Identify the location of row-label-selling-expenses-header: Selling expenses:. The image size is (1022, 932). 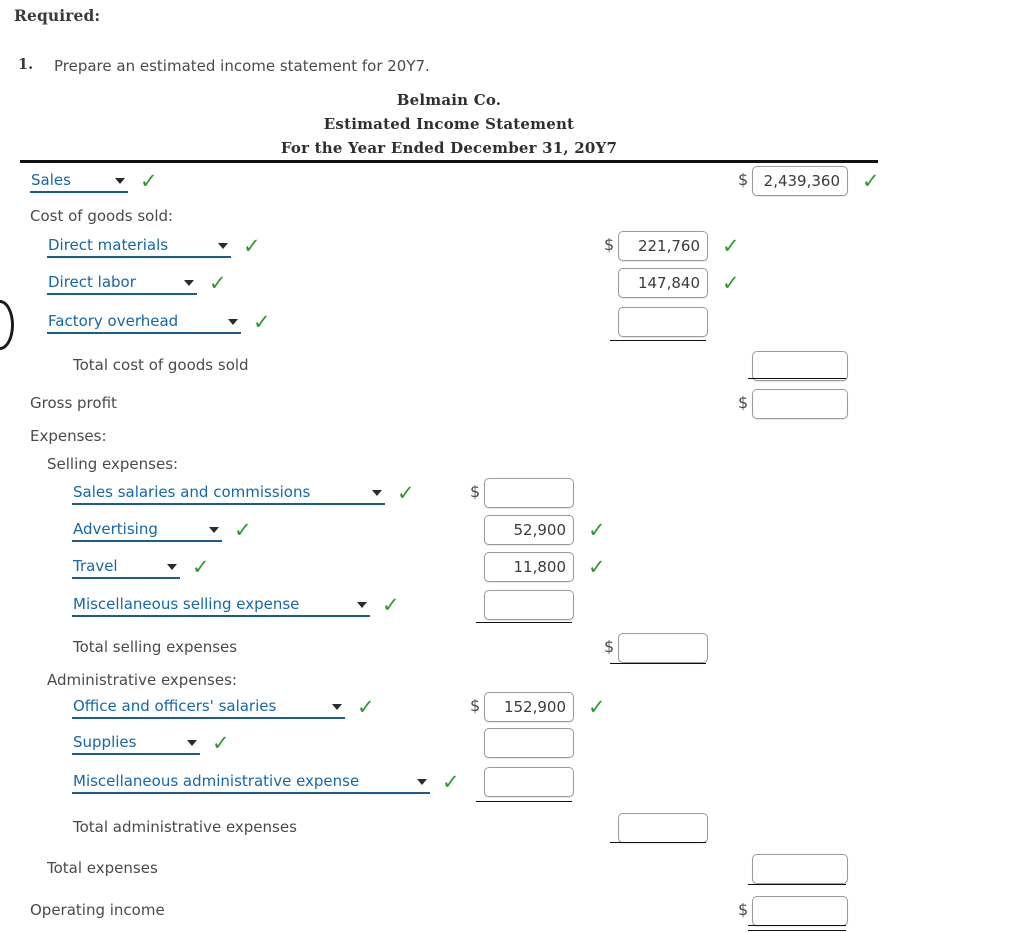
(113, 464).